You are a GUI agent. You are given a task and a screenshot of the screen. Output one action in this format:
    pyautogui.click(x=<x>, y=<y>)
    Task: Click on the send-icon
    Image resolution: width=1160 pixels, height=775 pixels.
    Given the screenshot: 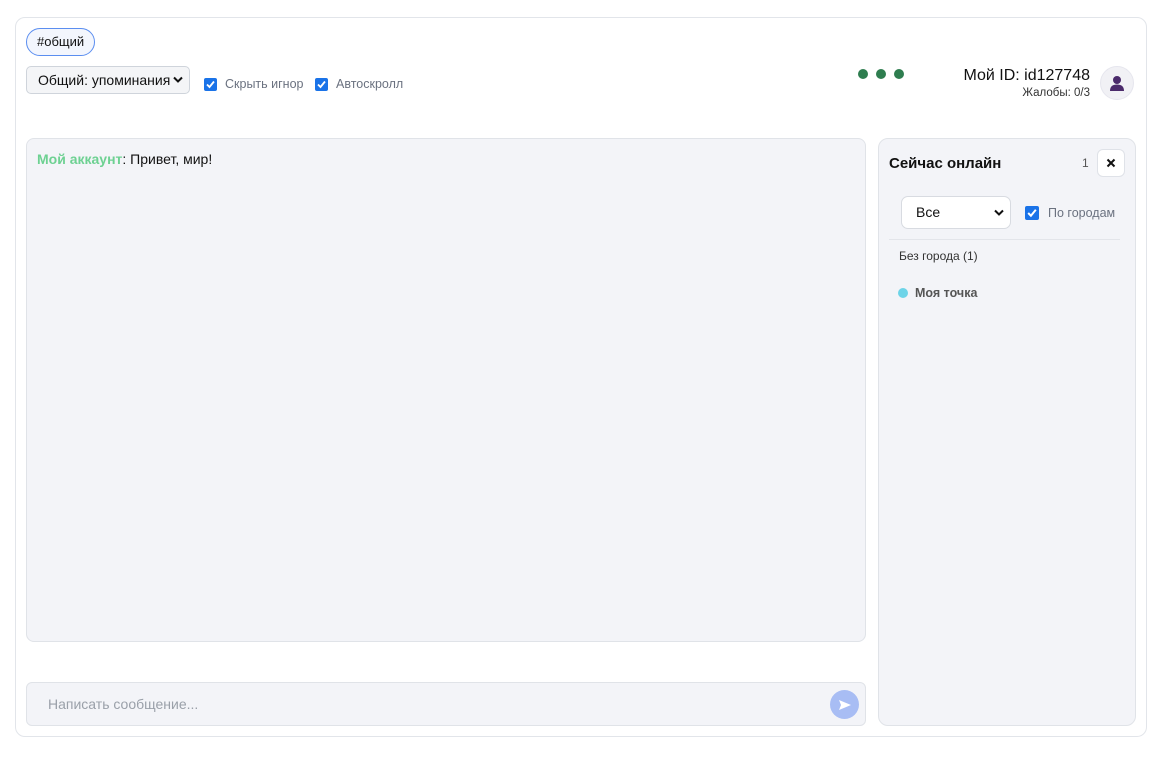 What is the action you would take?
    pyautogui.click(x=844, y=704)
    